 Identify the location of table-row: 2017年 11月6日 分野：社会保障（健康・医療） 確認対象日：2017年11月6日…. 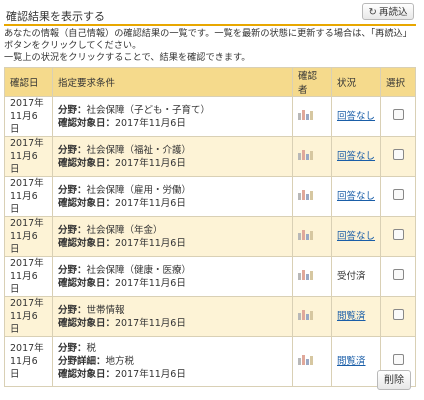
(210, 276).